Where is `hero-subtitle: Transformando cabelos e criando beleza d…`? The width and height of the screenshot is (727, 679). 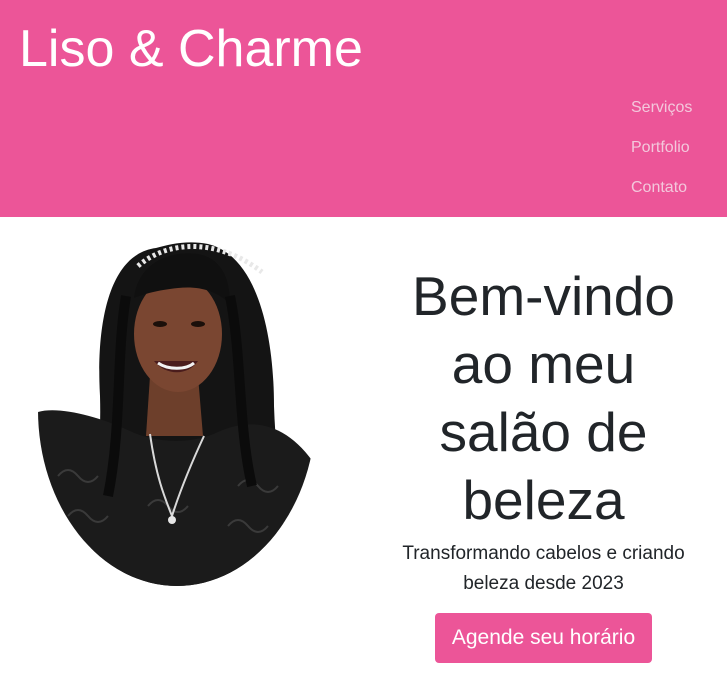 hero-subtitle: Transformando cabelos e criando beleza d… is located at coordinates (543, 568).